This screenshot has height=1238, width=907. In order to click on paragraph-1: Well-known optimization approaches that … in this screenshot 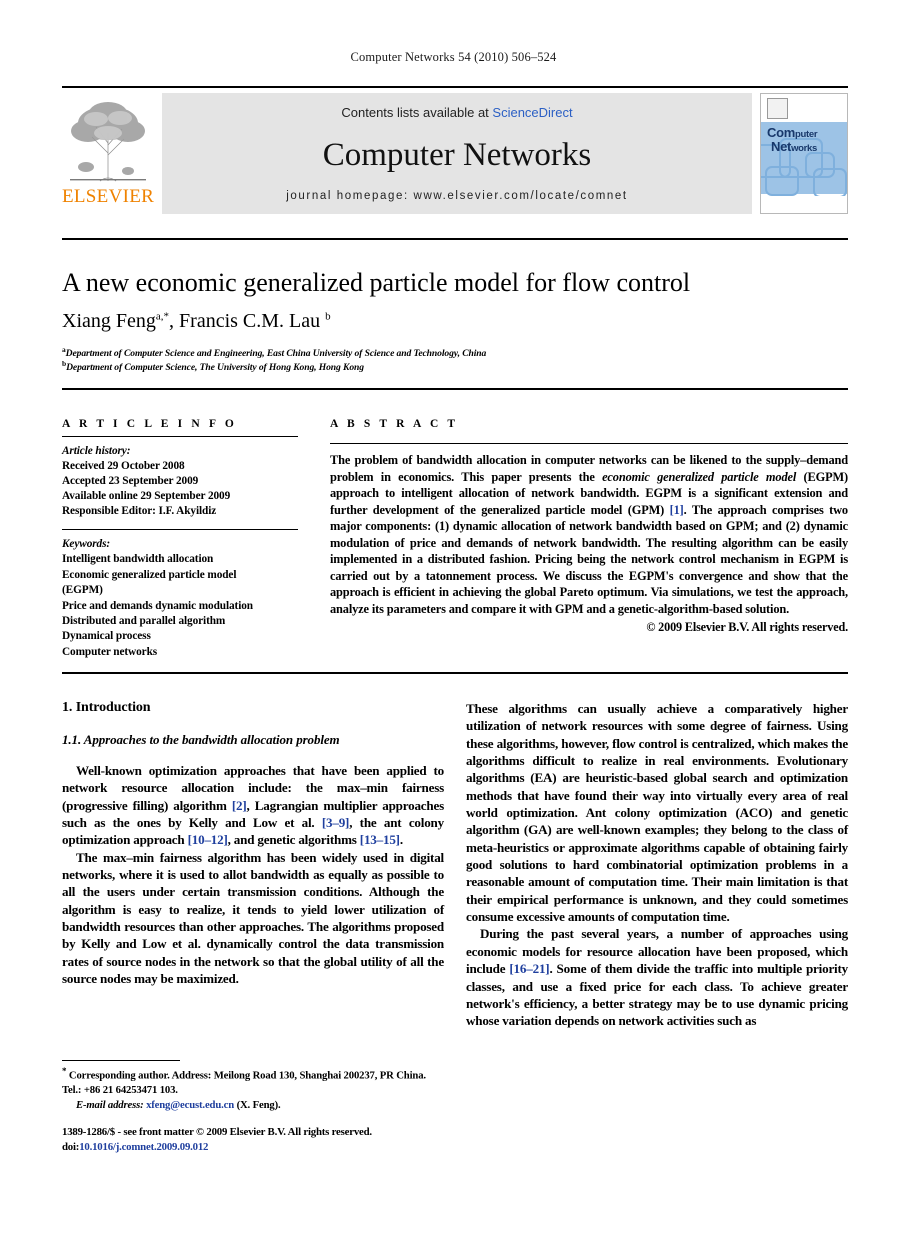, I will do `click(253, 805)`.